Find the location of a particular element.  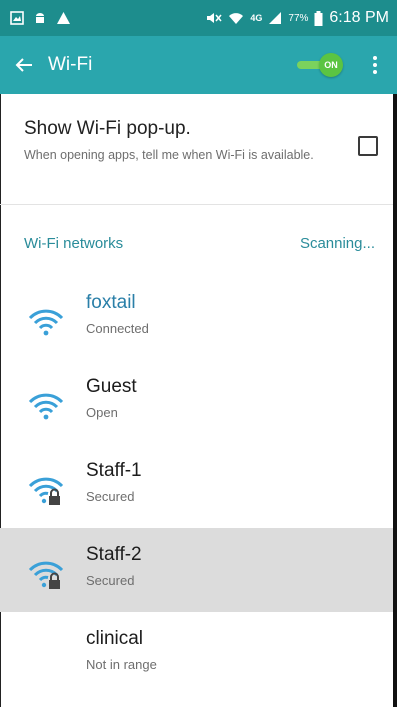

back-arrow-icon is located at coordinates (23, 65).